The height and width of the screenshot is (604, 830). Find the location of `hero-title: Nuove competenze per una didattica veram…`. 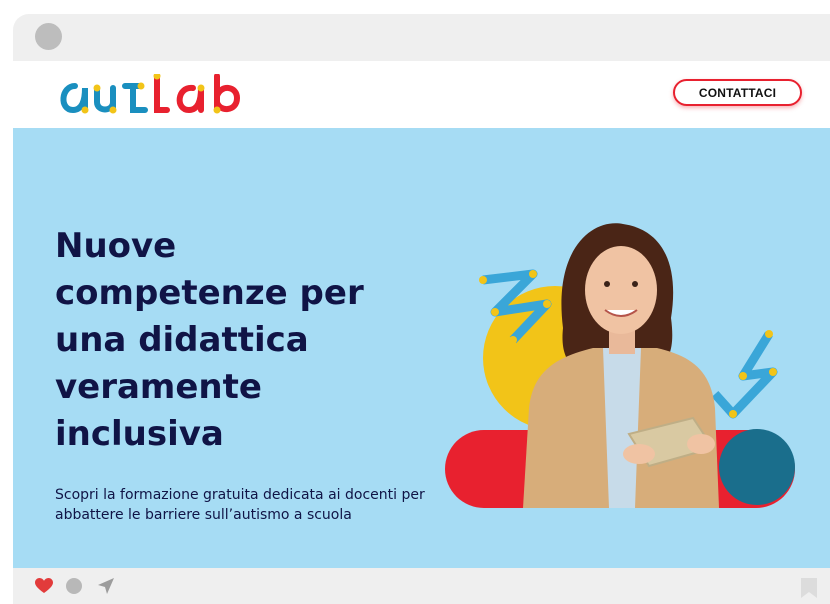

hero-title: Nuove competenze per una didattica veram… is located at coordinates (209, 340).